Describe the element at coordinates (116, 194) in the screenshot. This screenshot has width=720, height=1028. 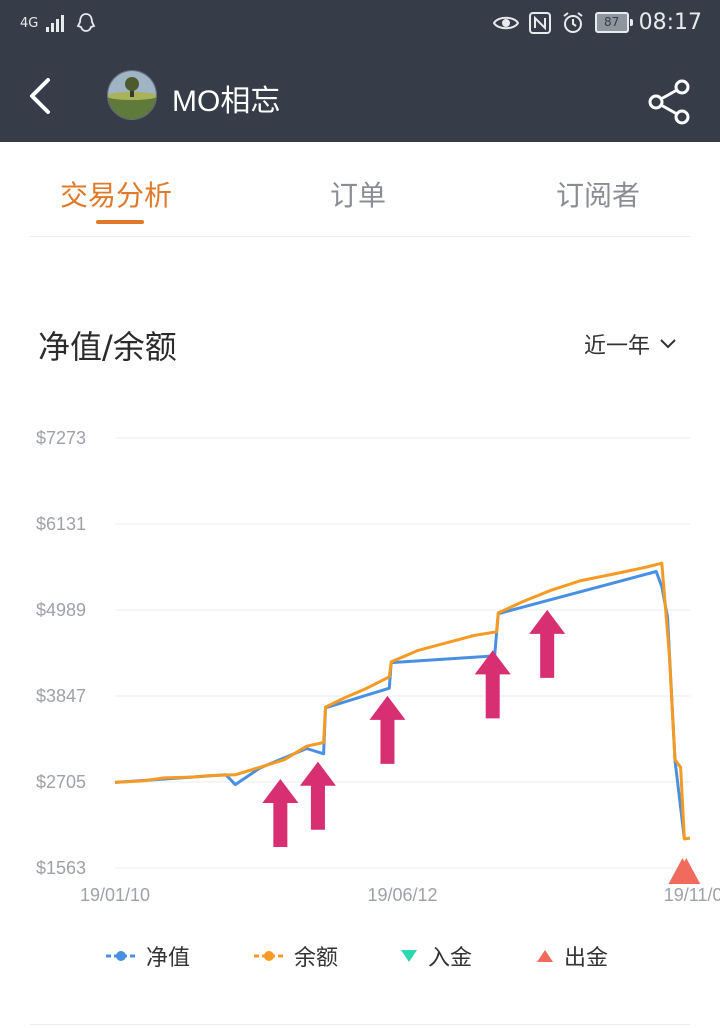
I see `tab-trade-analysis: 交易分析` at that location.